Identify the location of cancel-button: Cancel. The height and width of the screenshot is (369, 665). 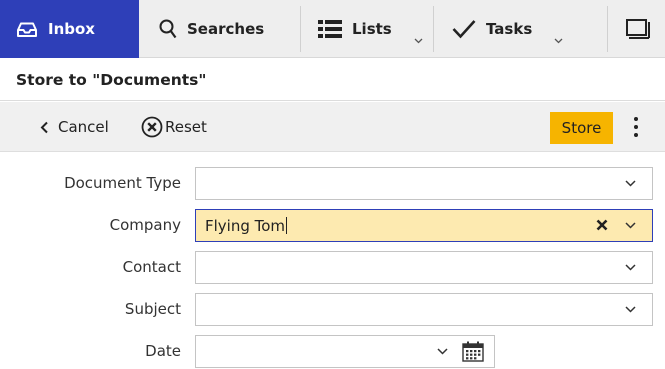
(74, 127).